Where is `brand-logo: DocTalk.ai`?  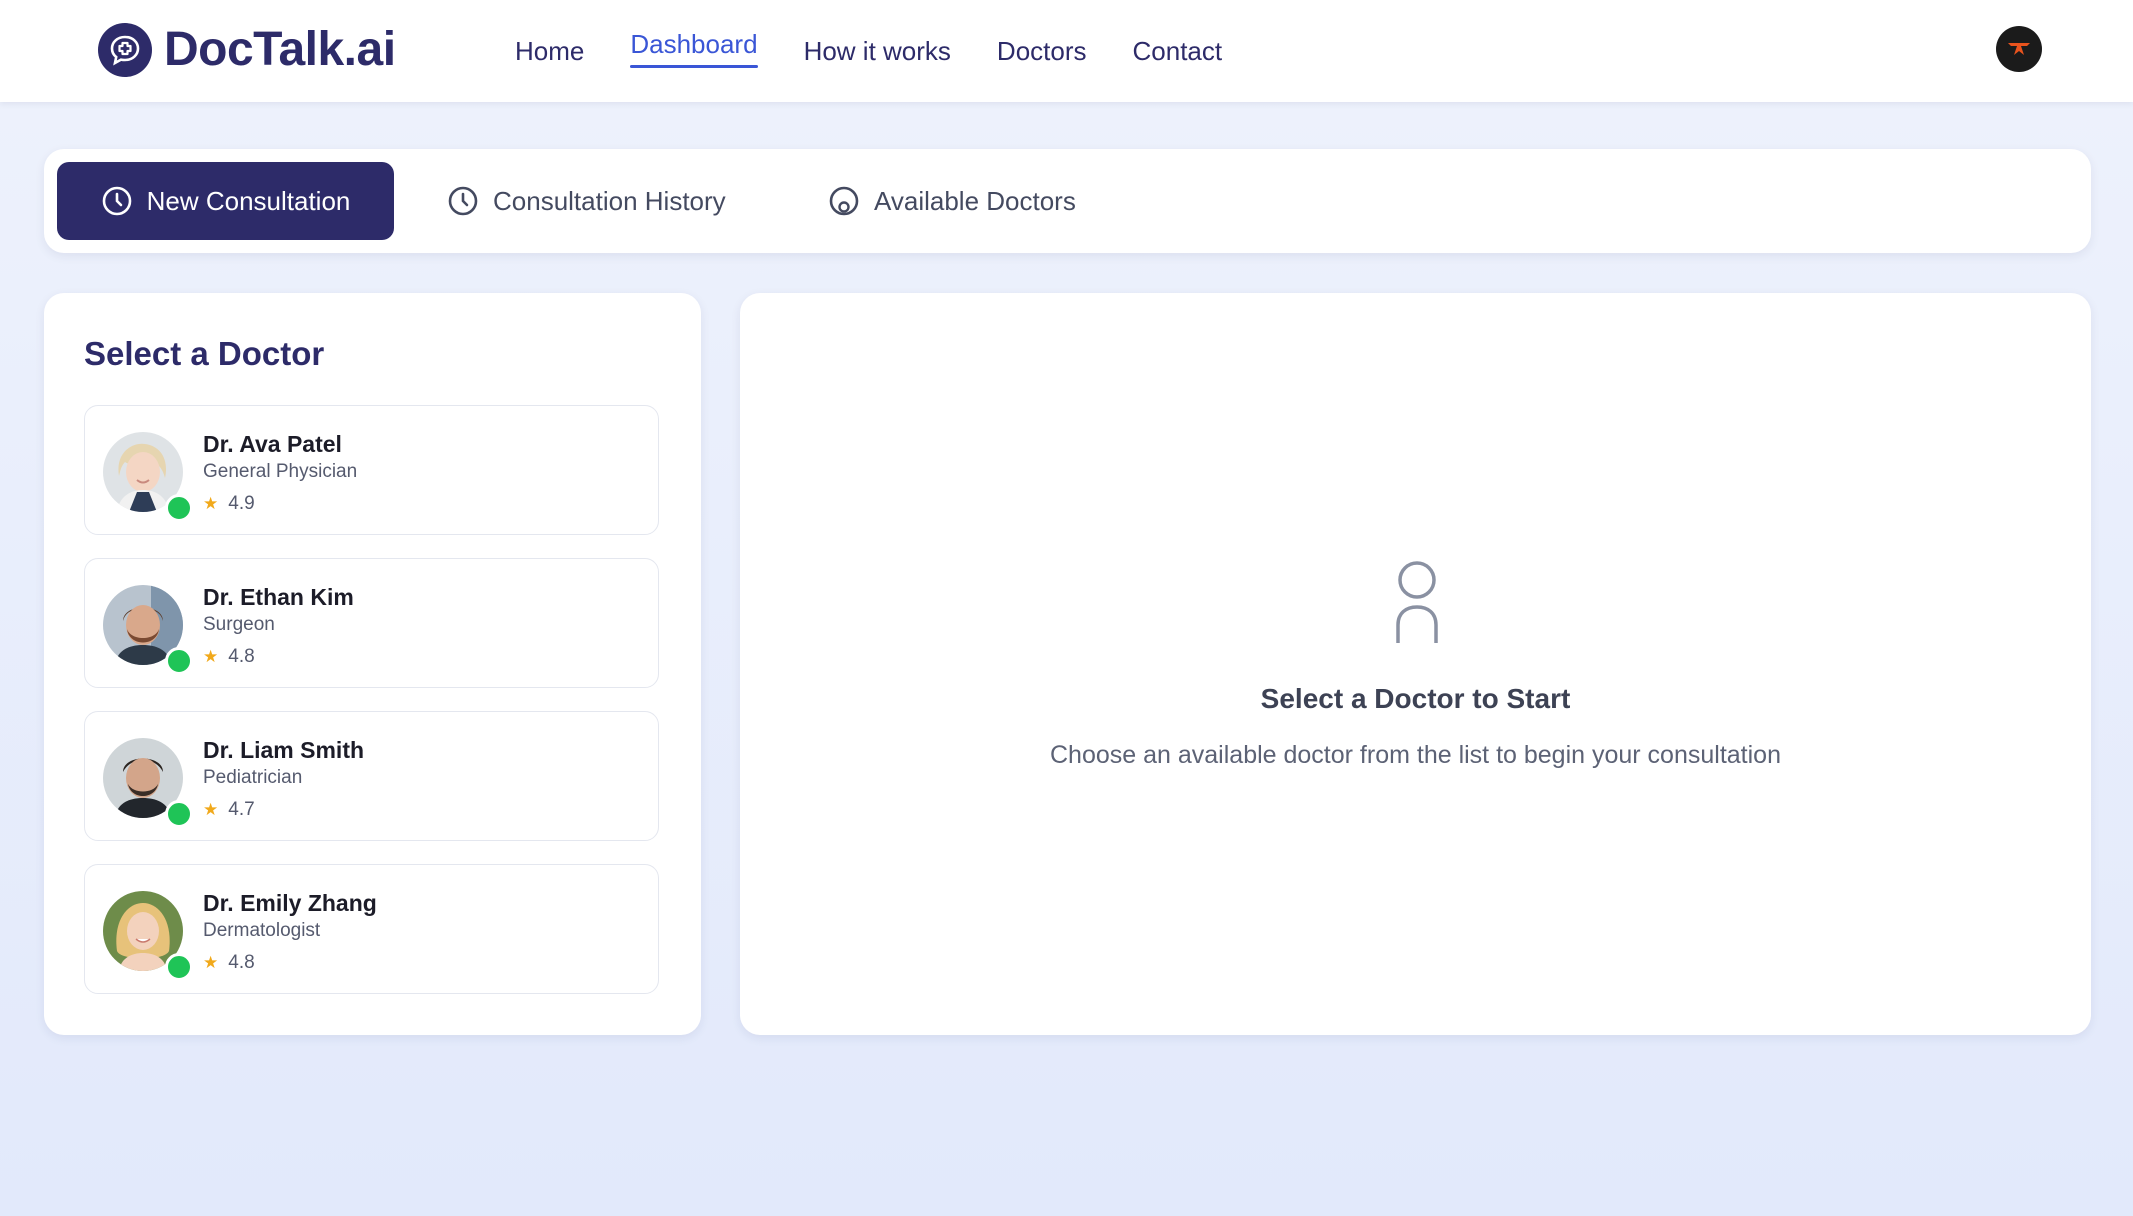
brand-logo: DocTalk.ai is located at coordinates (247, 49).